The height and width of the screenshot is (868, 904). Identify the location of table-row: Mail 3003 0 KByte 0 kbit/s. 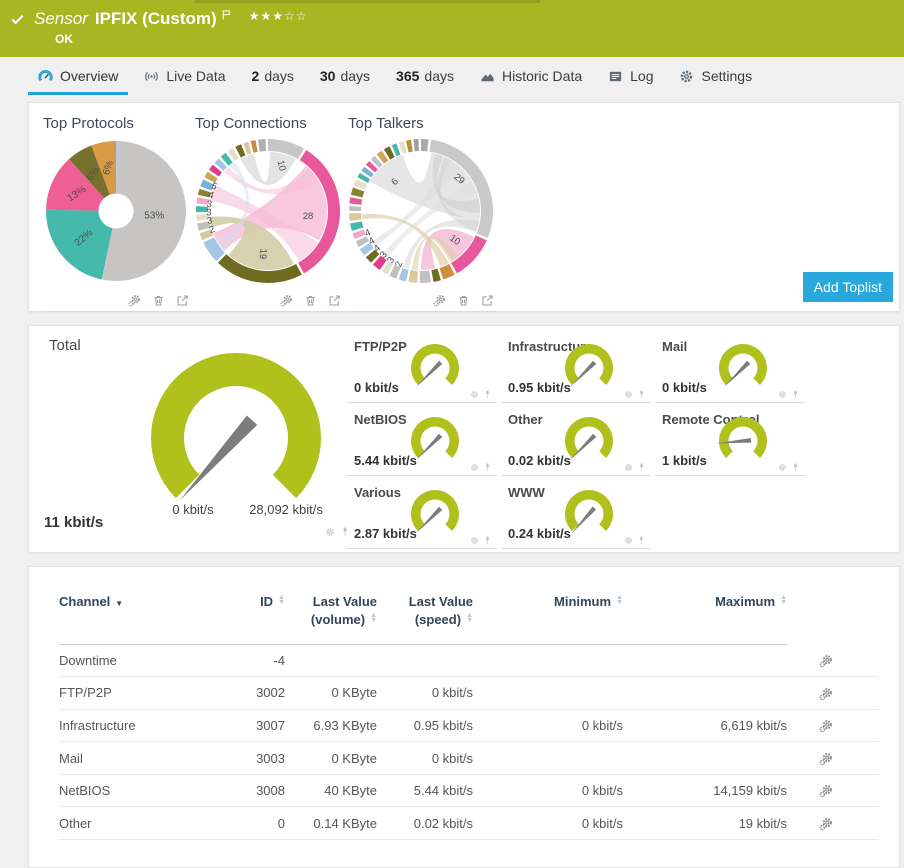
(469, 758).